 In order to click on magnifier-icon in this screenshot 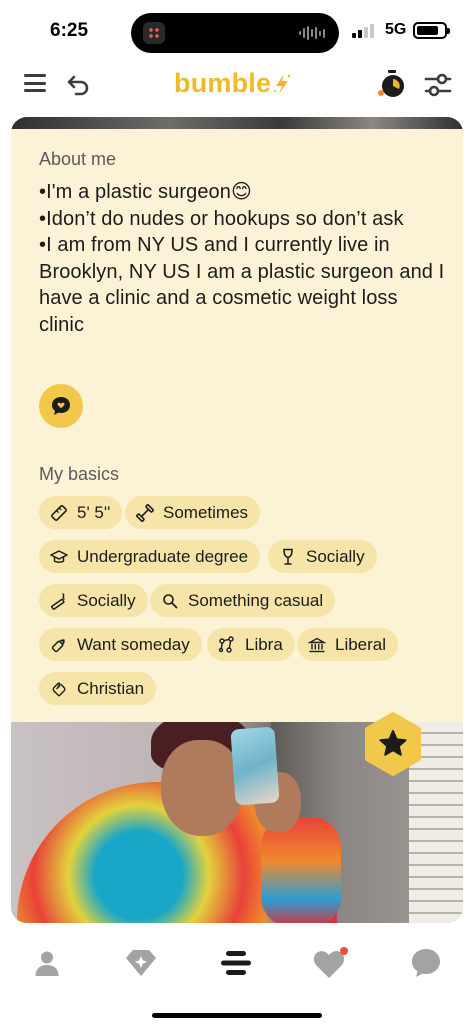, I will do `click(170, 600)`.